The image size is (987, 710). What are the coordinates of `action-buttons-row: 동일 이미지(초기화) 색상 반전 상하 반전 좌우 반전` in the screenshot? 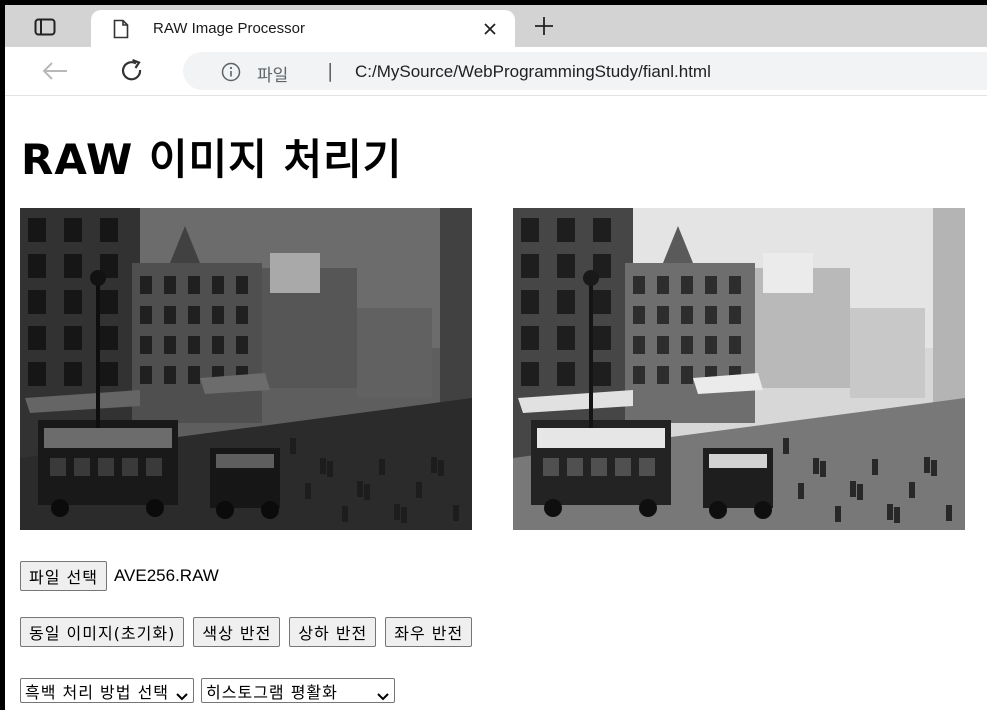 It's located at (246, 632).